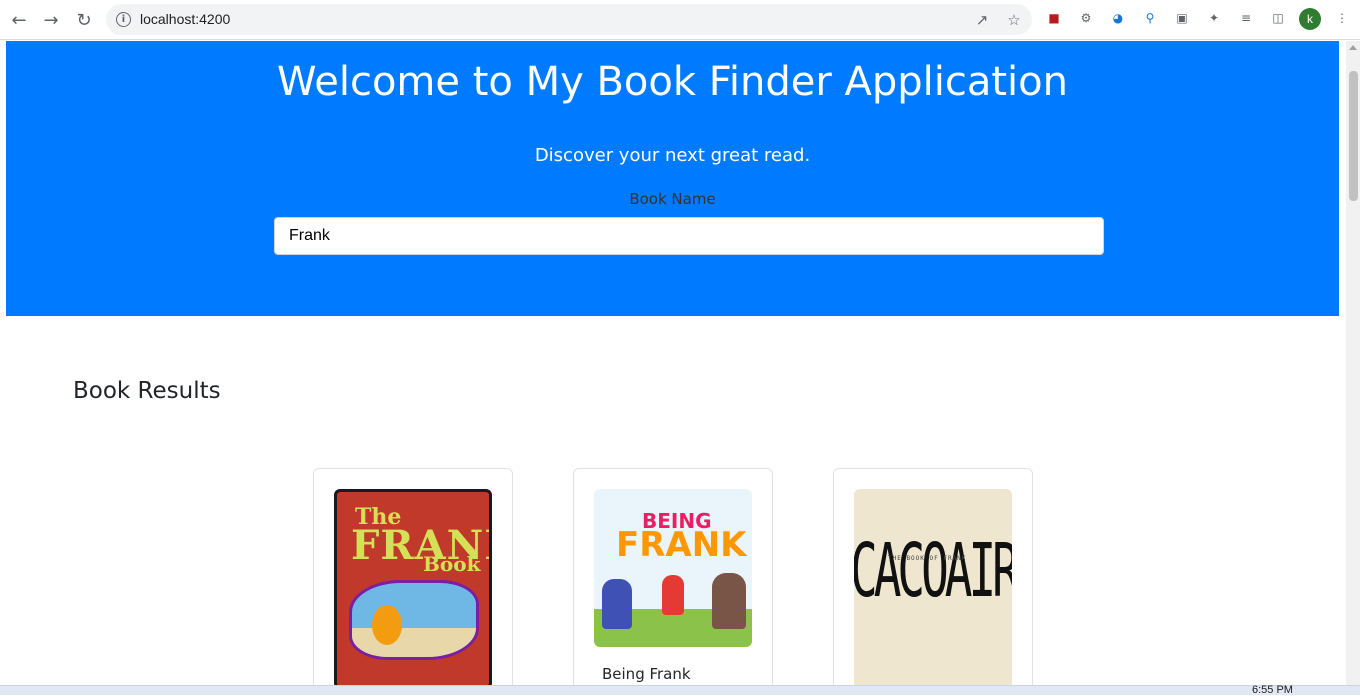 The height and width of the screenshot is (696, 1360). I want to click on book-cover-image: The FRANK Book, so click(413, 587).